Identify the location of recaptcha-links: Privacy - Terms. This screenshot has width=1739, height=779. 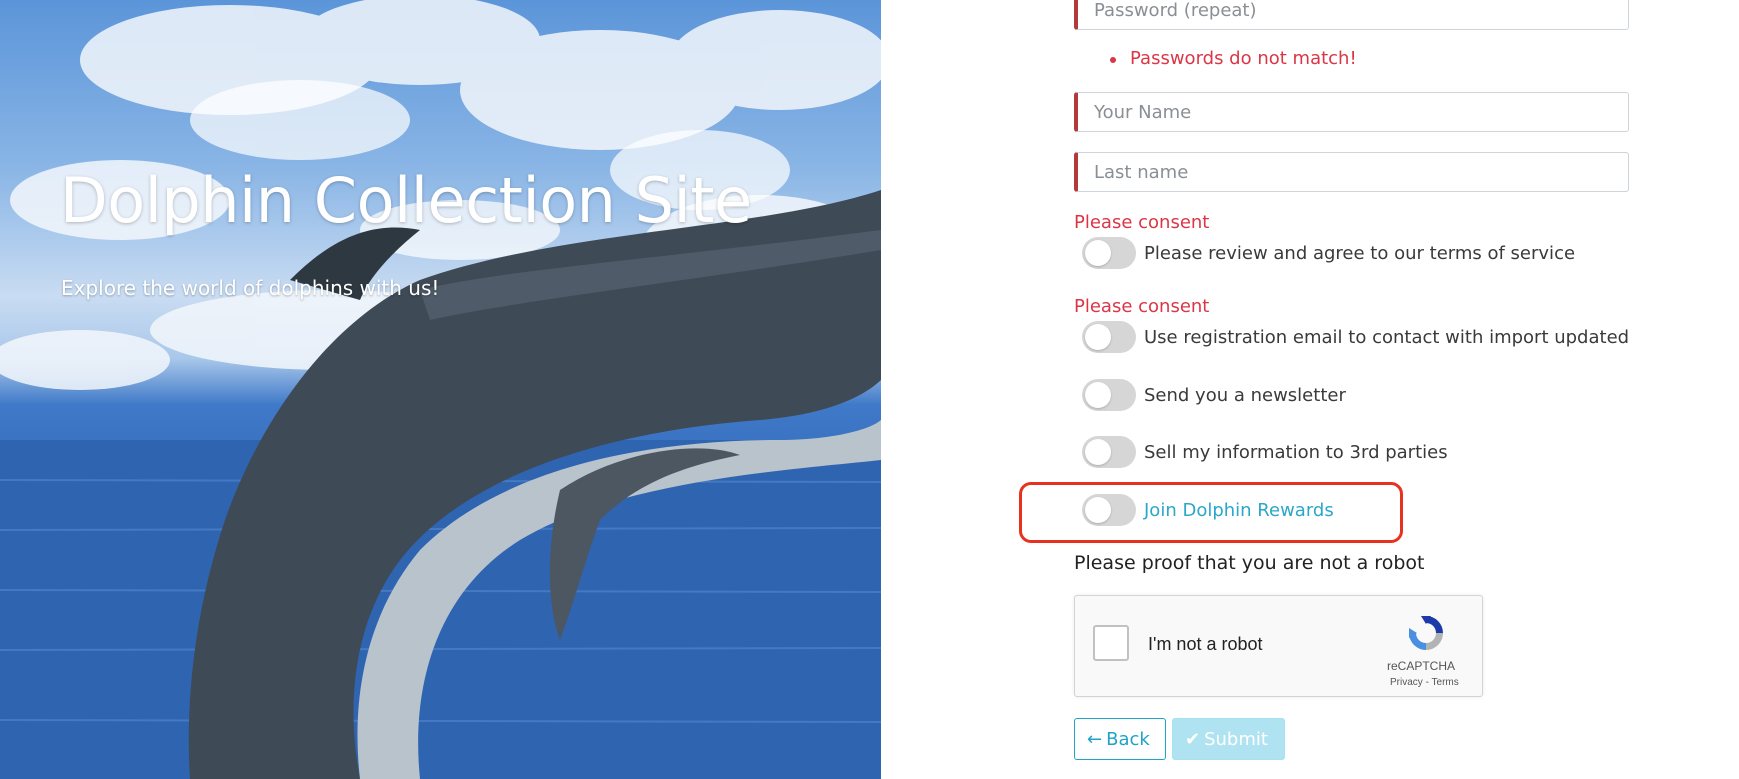
(1424, 682).